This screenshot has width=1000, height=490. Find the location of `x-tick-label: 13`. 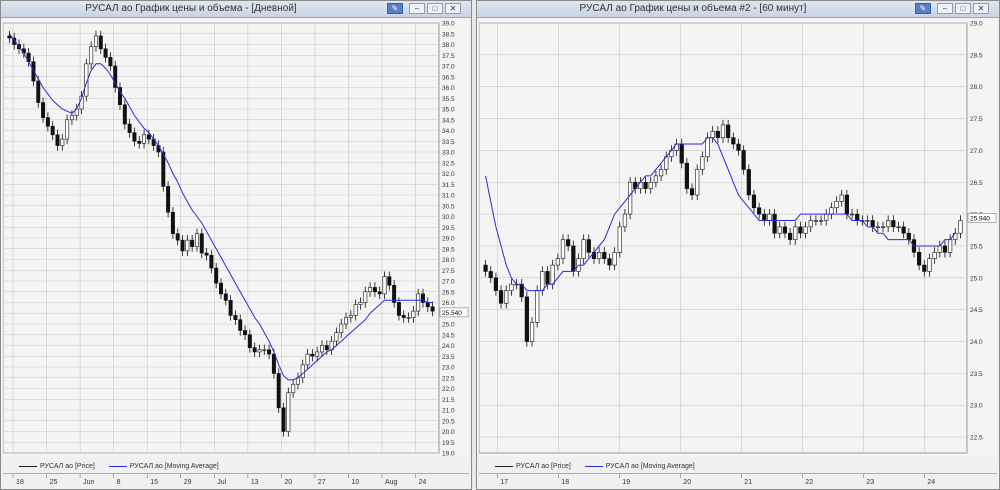

x-tick-label: 13 is located at coordinates (255, 482).